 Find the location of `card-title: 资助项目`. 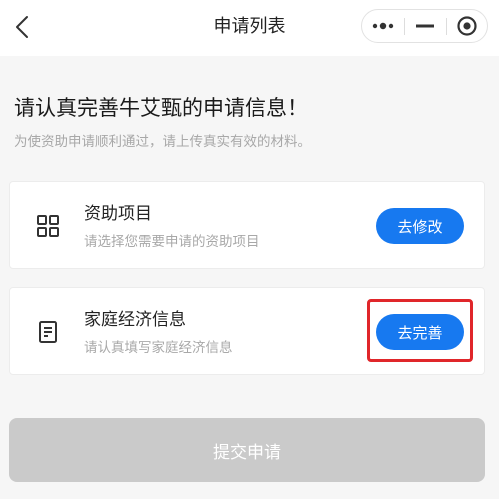

card-title: 资助项目 is located at coordinates (118, 214).